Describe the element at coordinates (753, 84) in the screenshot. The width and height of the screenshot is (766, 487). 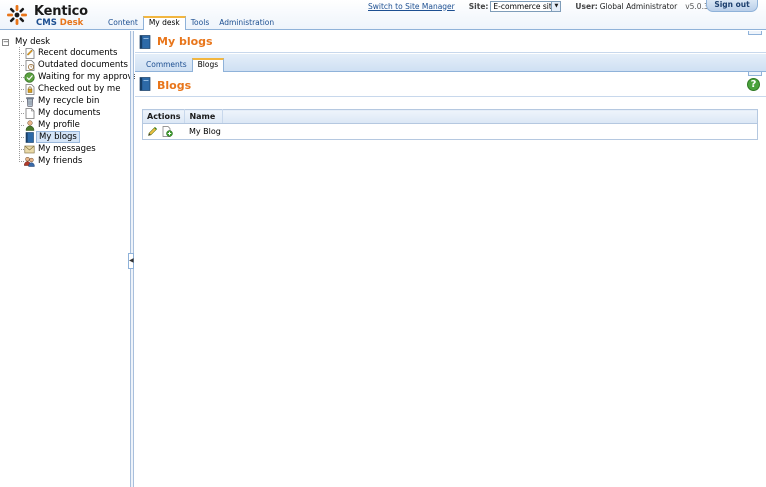
I see `help-icon: ?` at that location.